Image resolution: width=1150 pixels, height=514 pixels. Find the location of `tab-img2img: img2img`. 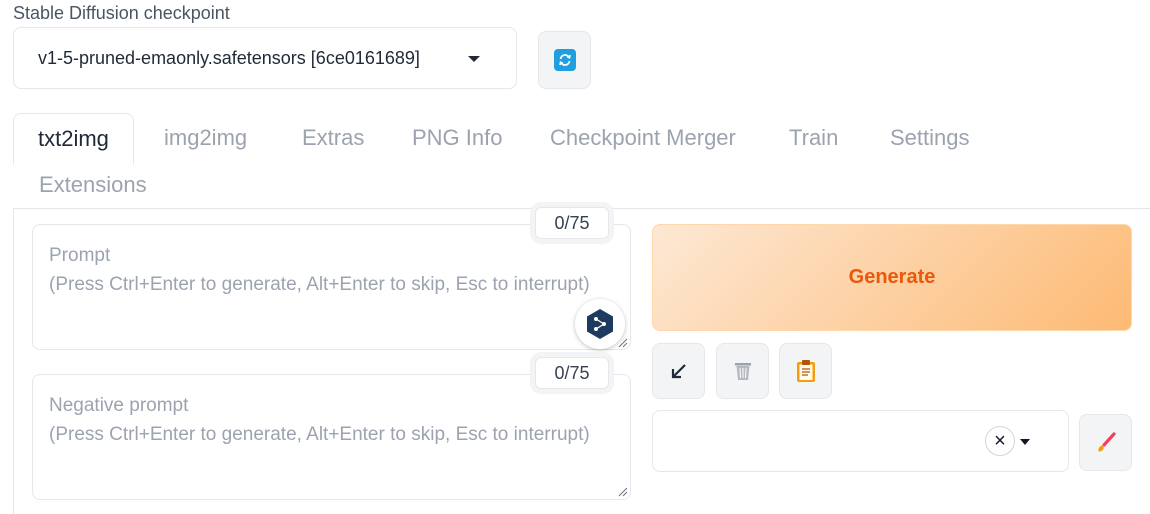

tab-img2img: img2img is located at coordinates (205, 138).